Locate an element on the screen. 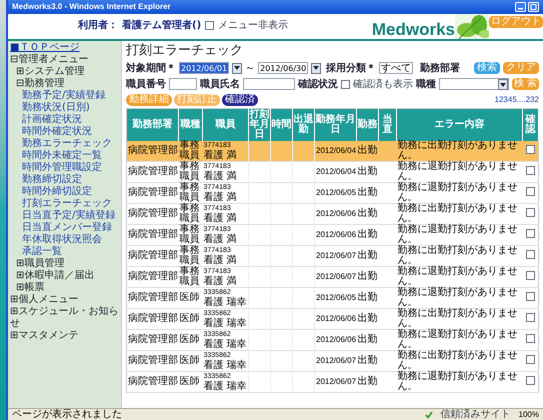 This screenshot has height=420, width=543. sidebar-item: 日当直予定/実績登録 is located at coordinates (64, 216).